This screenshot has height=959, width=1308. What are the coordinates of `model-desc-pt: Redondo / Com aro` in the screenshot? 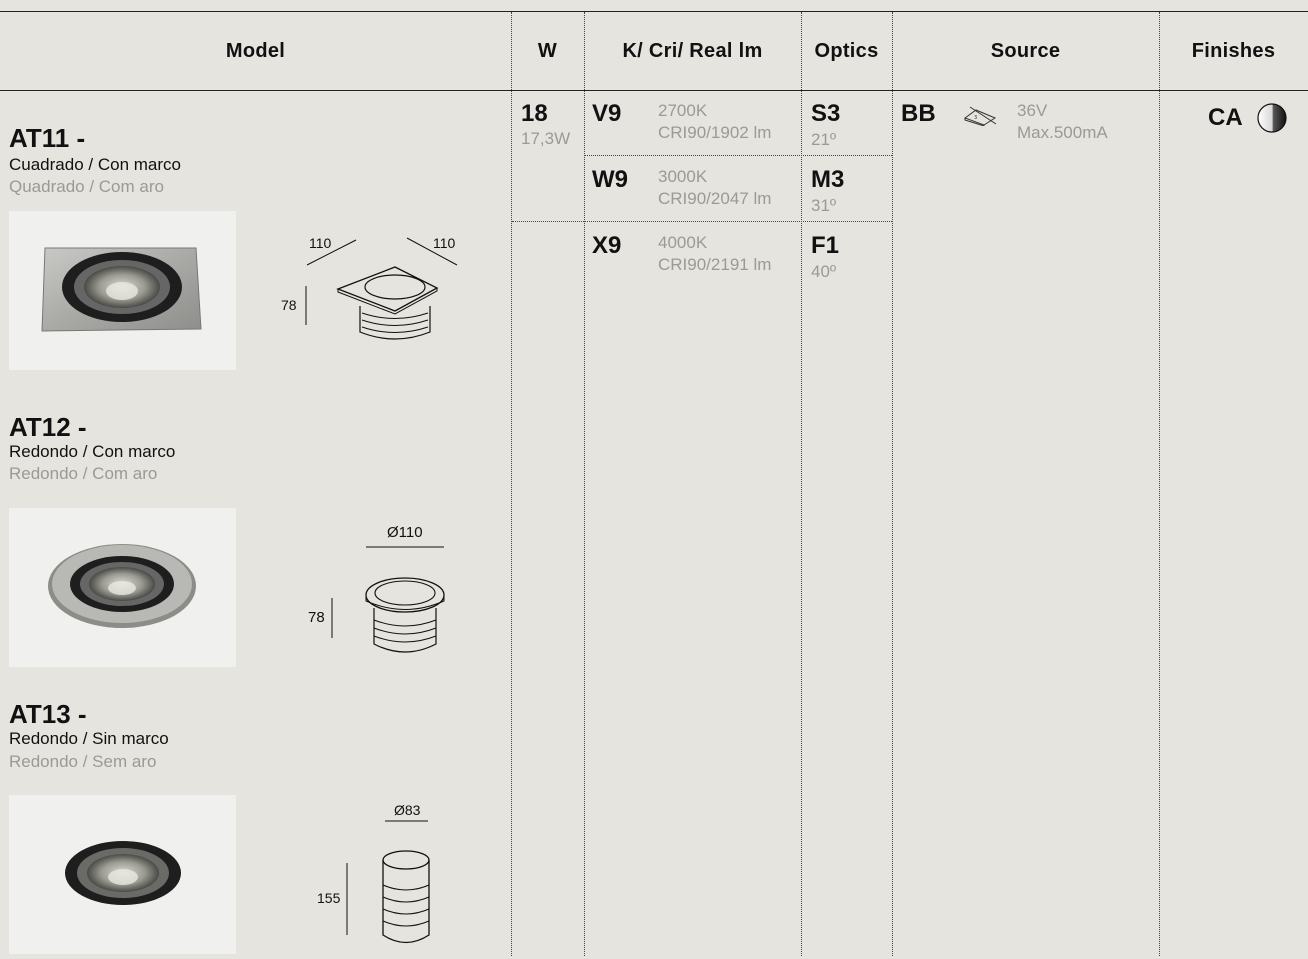 It's located at (83, 473).